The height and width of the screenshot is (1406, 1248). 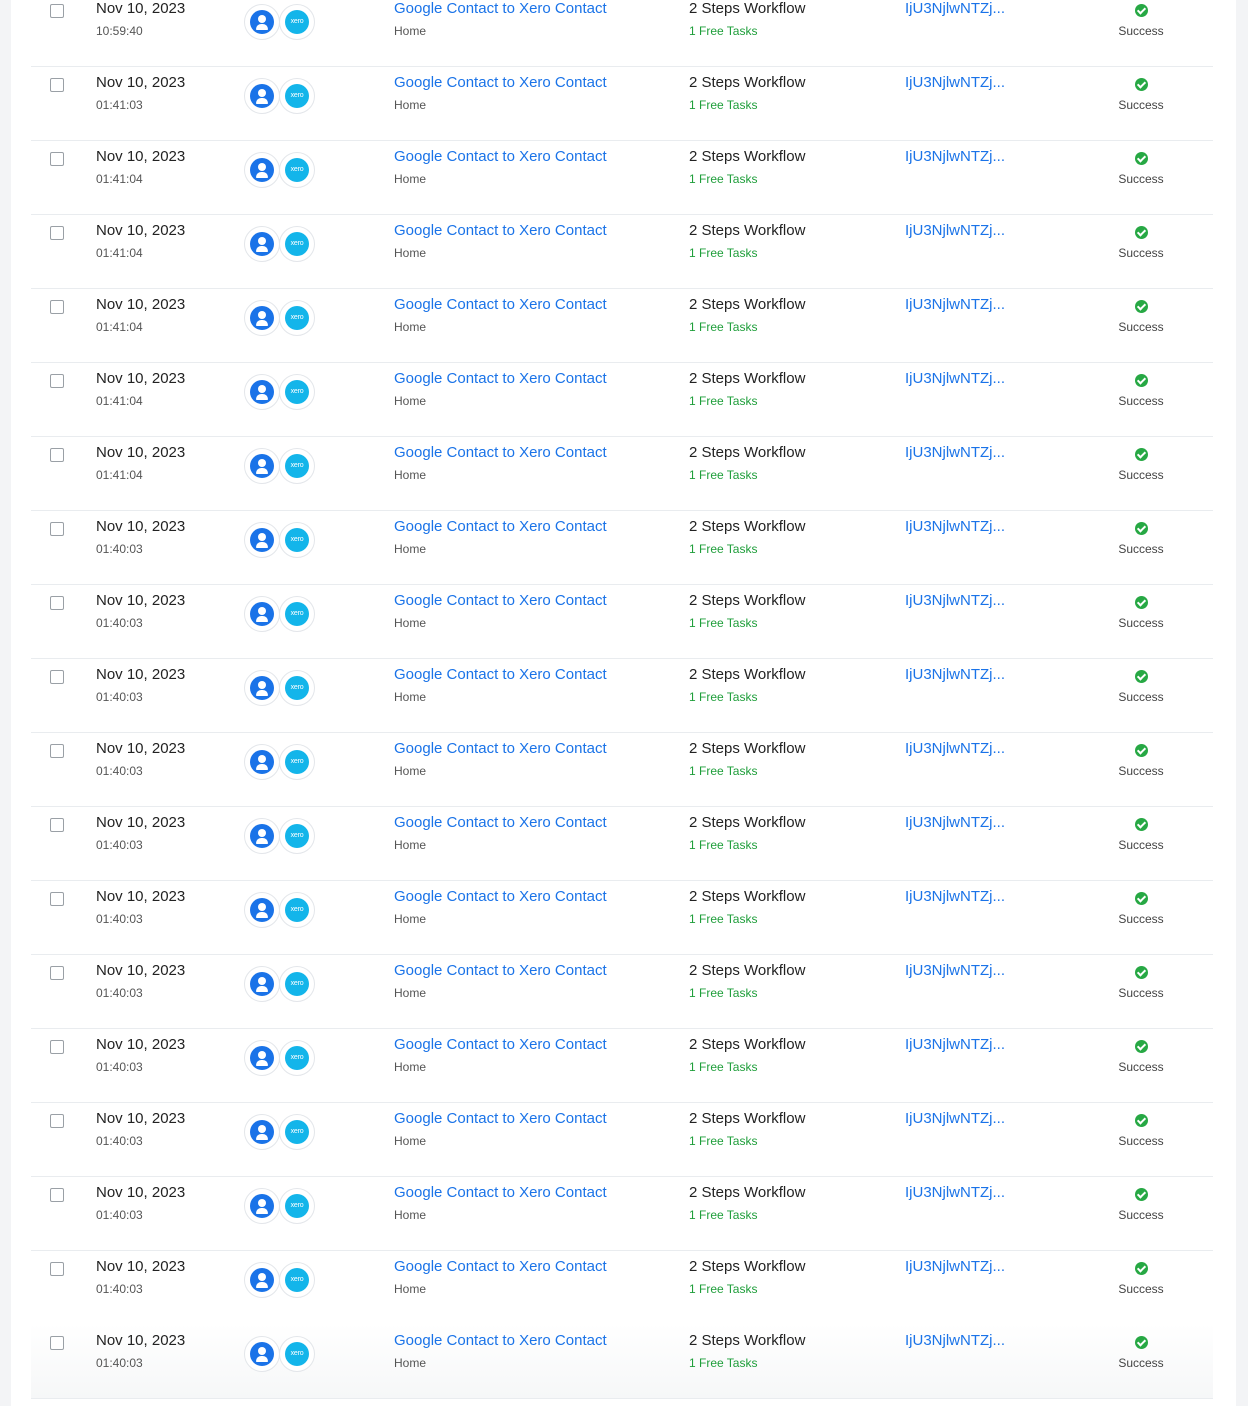 What do you see at coordinates (723, 1141) in the screenshot?
I see `task-credits: 1 Free Tasks` at bounding box center [723, 1141].